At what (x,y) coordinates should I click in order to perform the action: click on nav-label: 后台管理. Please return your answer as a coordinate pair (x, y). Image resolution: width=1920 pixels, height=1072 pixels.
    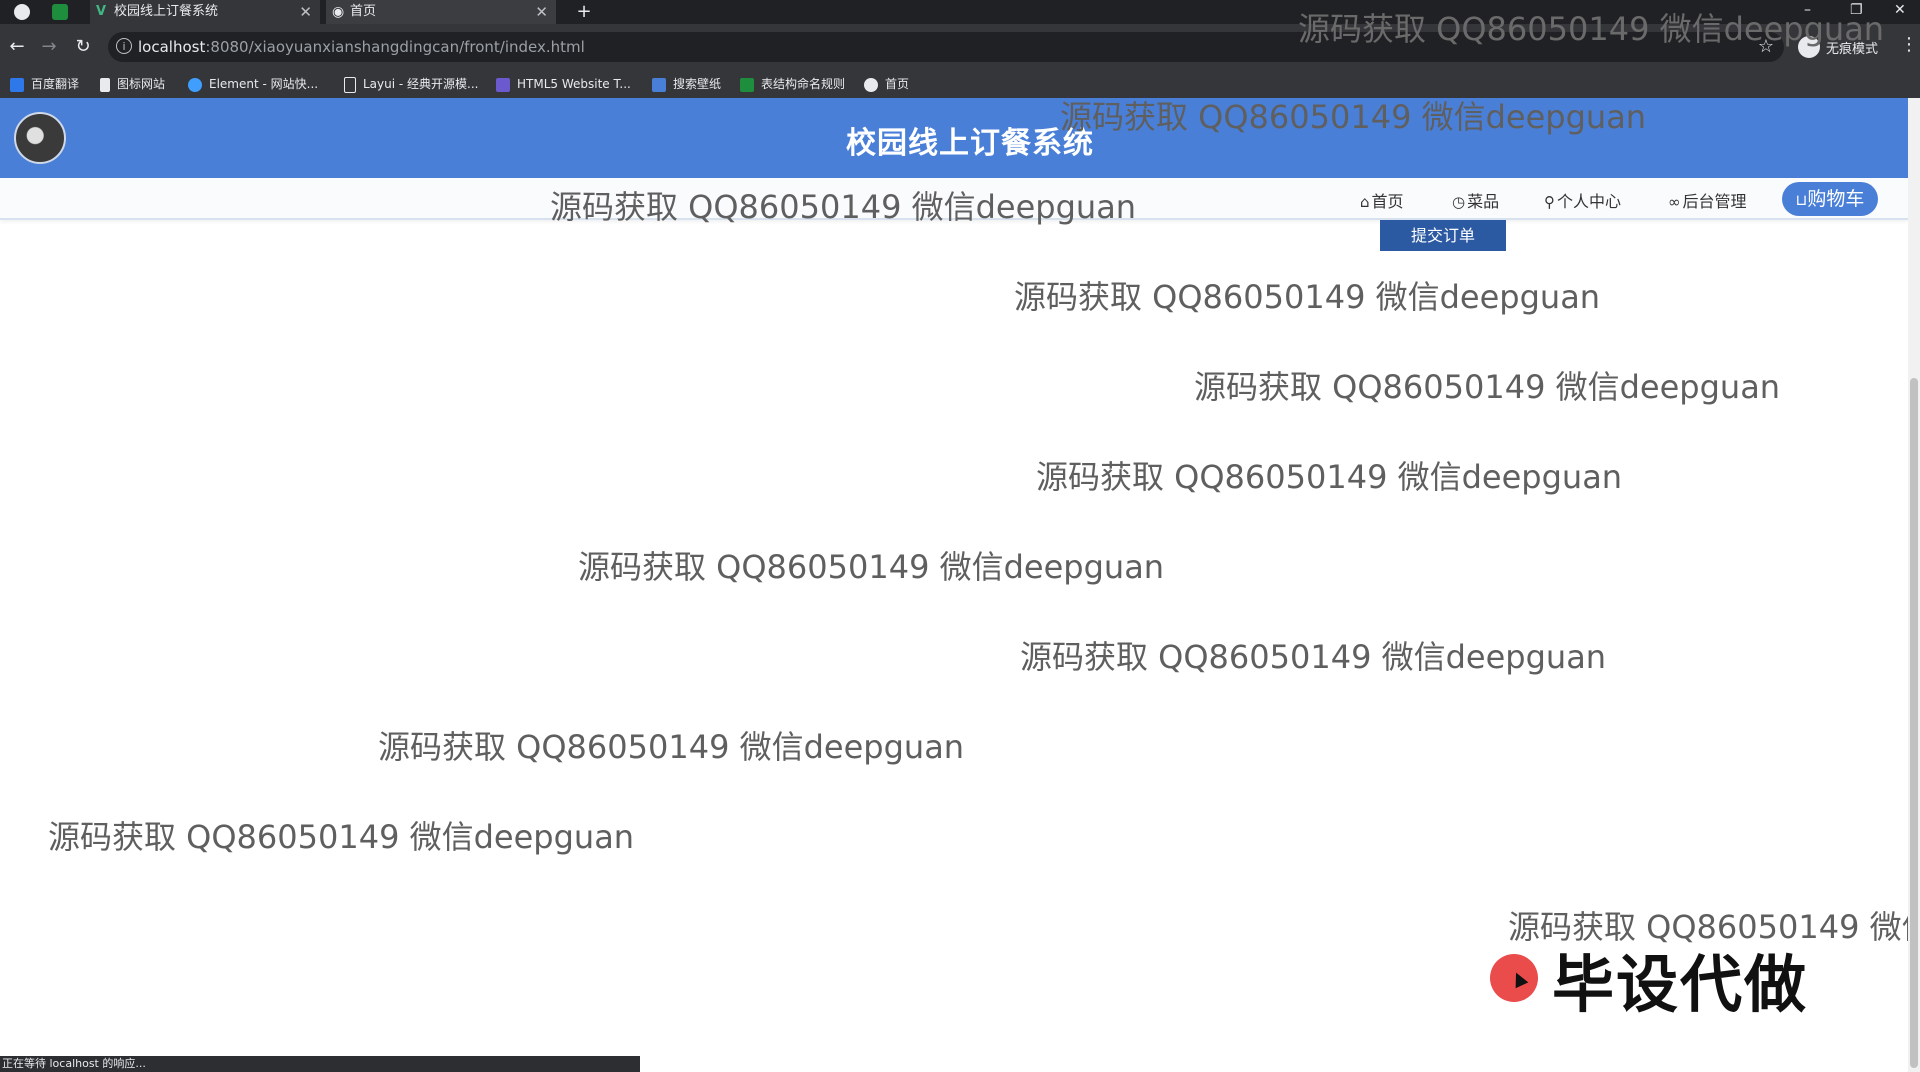
    Looking at the image, I should click on (1714, 201).